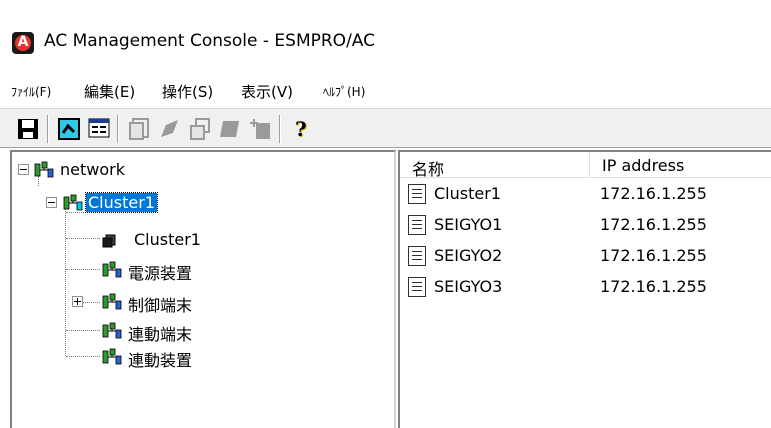 This screenshot has width=771, height=428. I want to click on cell-name: Cluster1, so click(467, 193).